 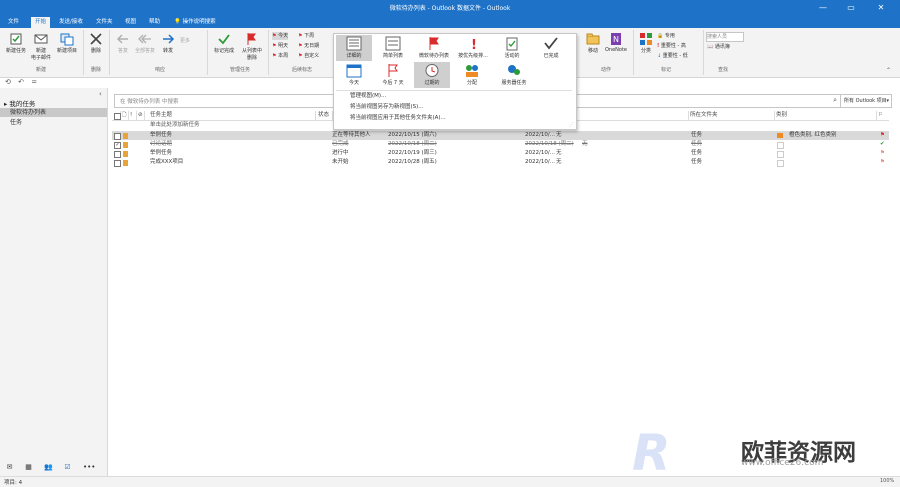 What do you see at coordinates (672, 56) in the screenshot?
I see `low-importance-button: ↓ 重要性 - 低` at bounding box center [672, 56].